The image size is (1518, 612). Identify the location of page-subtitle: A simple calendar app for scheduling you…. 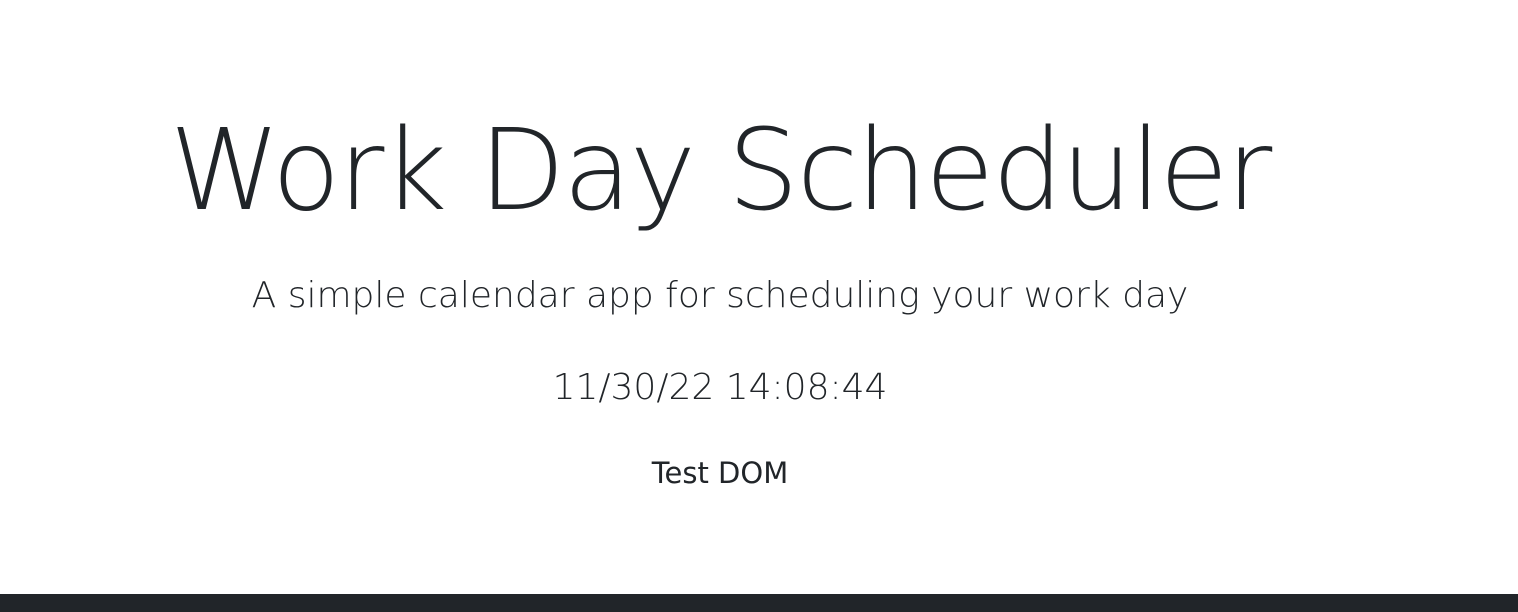
(720, 295).